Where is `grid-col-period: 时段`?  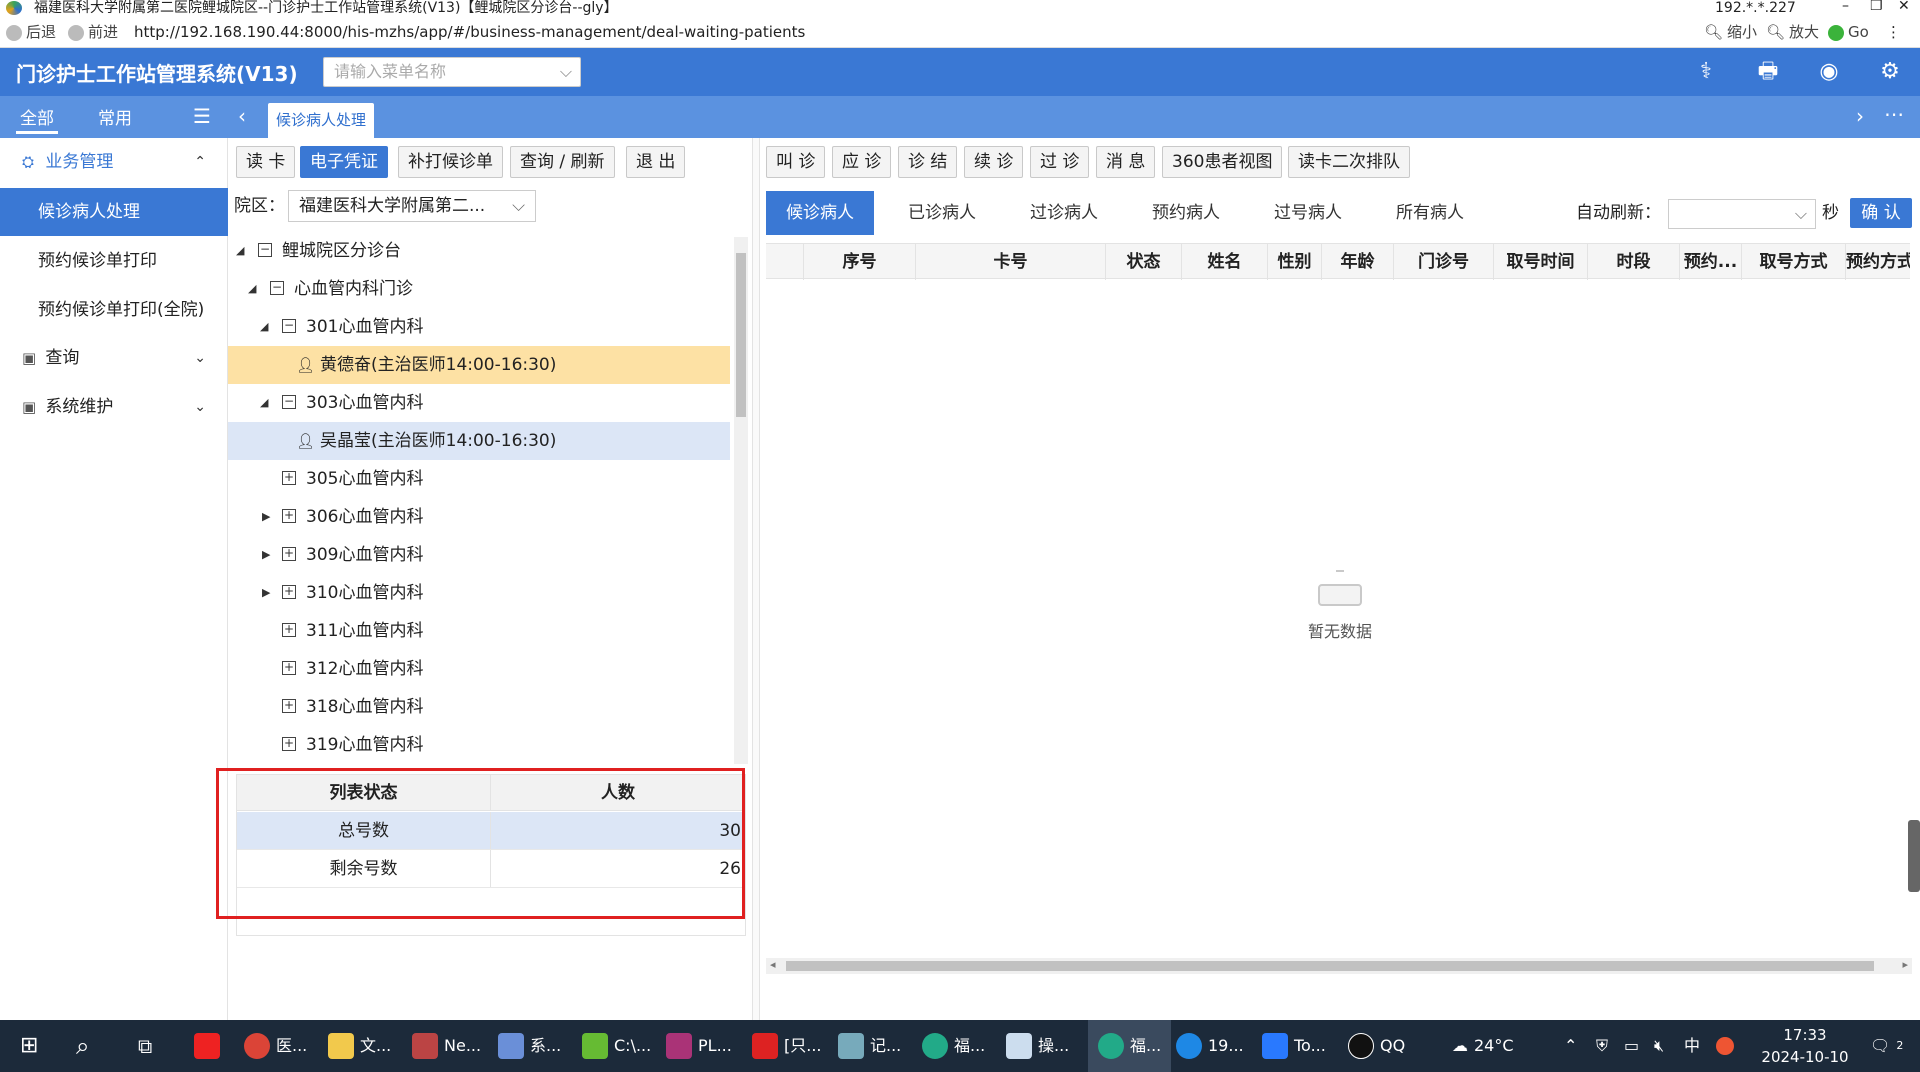
grid-col-period: 时段 is located at coordinates (1634, 262).